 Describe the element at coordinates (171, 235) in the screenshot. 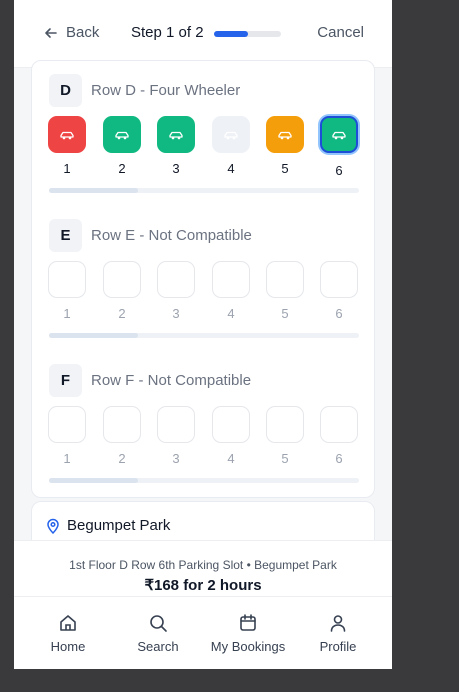

I see `row-title: Row E - Not Compatible` at that location.